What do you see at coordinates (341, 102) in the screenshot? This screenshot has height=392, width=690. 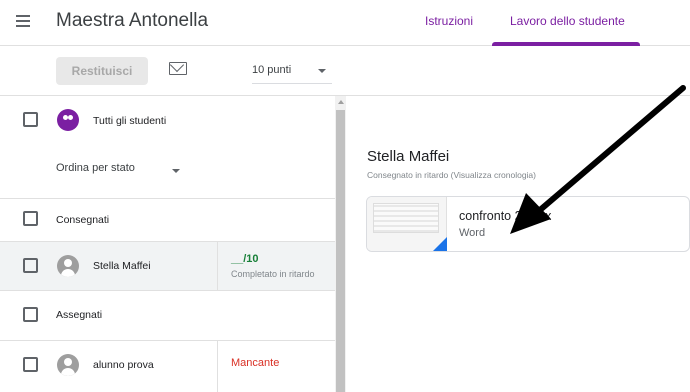 I see `scroll-up-arrow-icon` at bounding box center [341, 102].